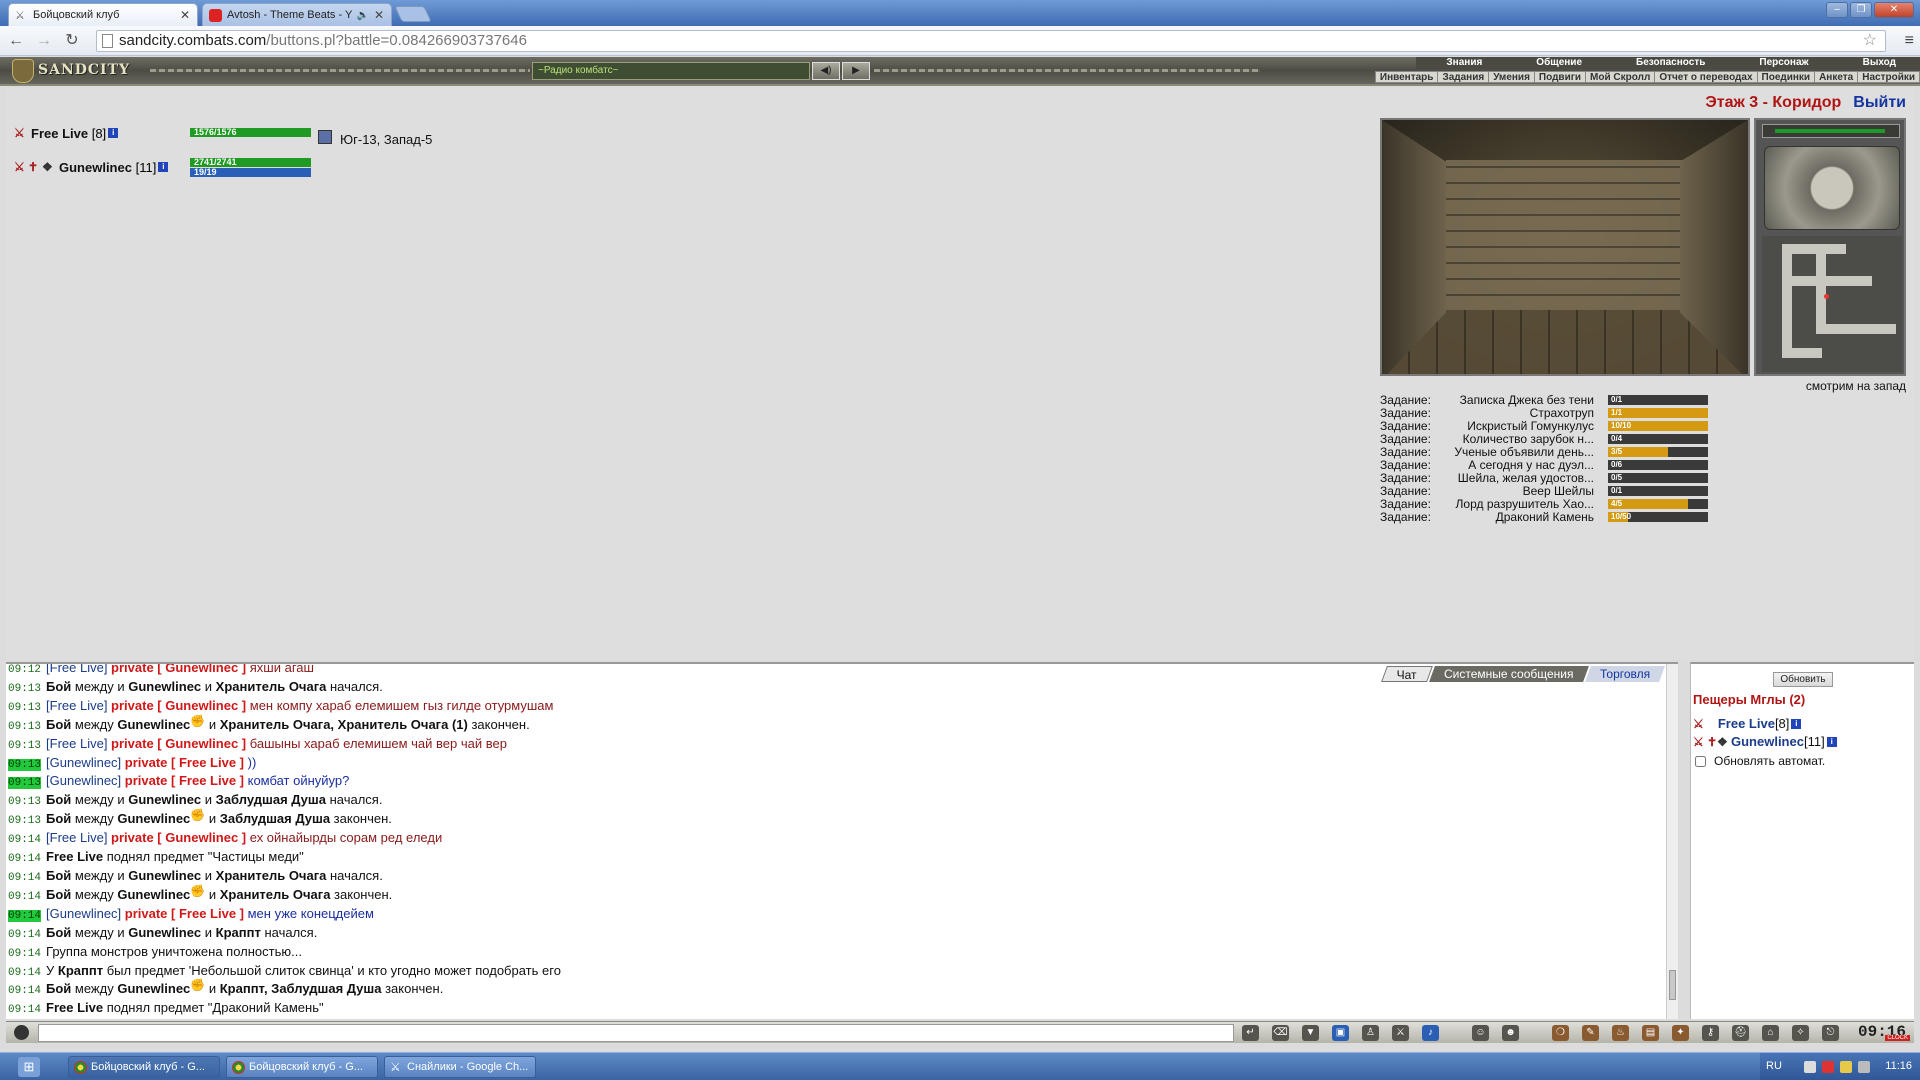 The width and height of the screenshot is (1920, 1080). I want to click on chat-scrollbar, so click(1672, 841).